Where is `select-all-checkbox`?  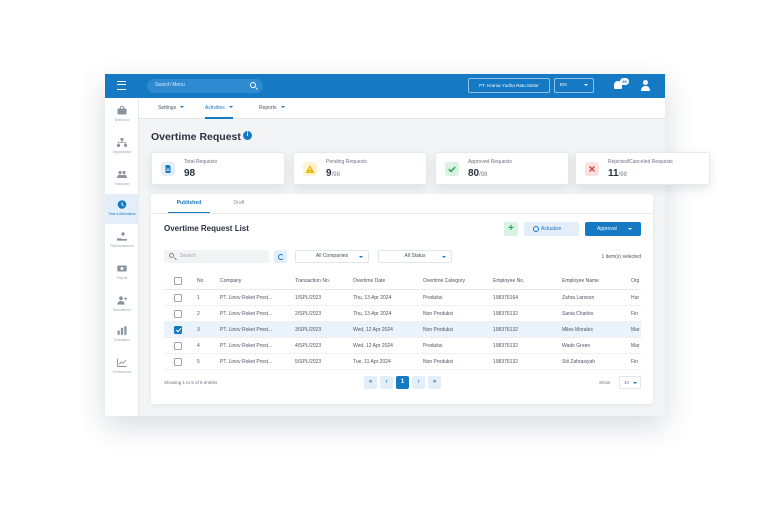
select-all-checkbox is located at coordinates (178, 281).